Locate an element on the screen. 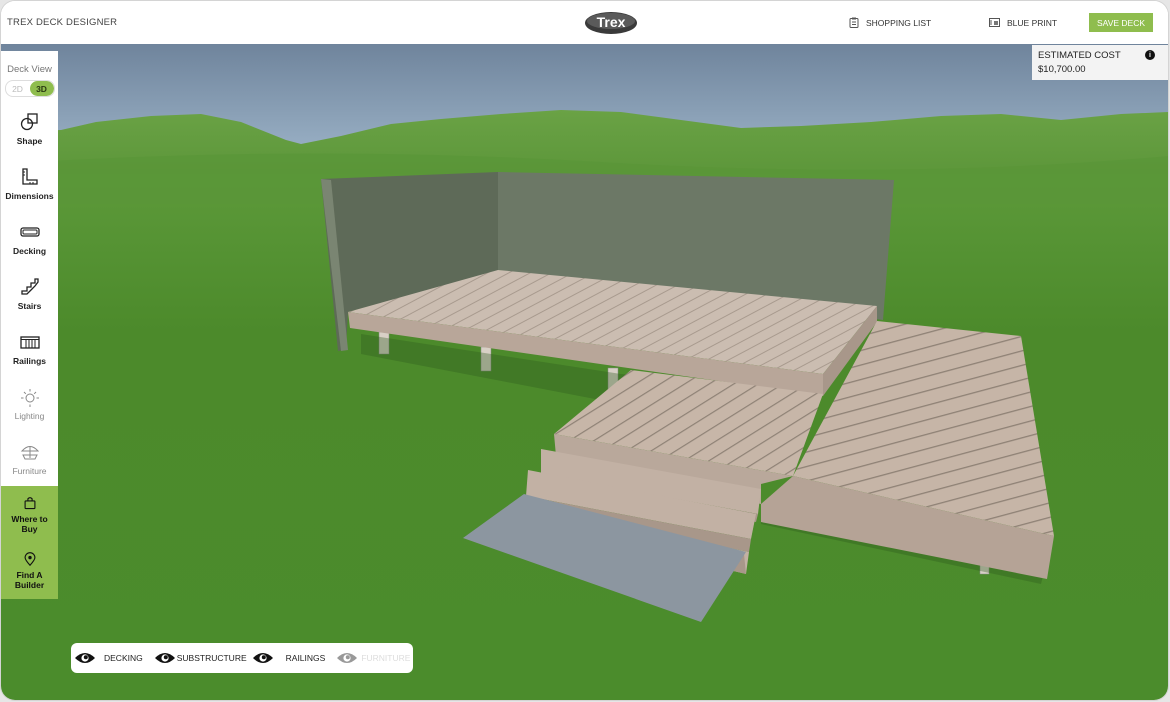 The image size is (1170, 702). blueprint-icon is located at coordinates (994, 22).